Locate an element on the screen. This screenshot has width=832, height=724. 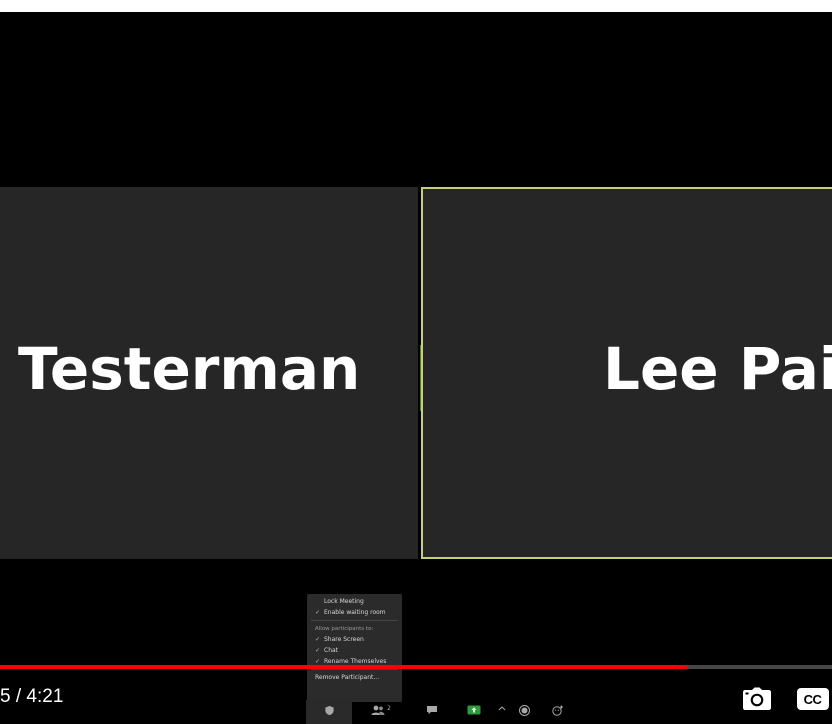
toolbar-reactions-button is located at coordinates (558, 712).